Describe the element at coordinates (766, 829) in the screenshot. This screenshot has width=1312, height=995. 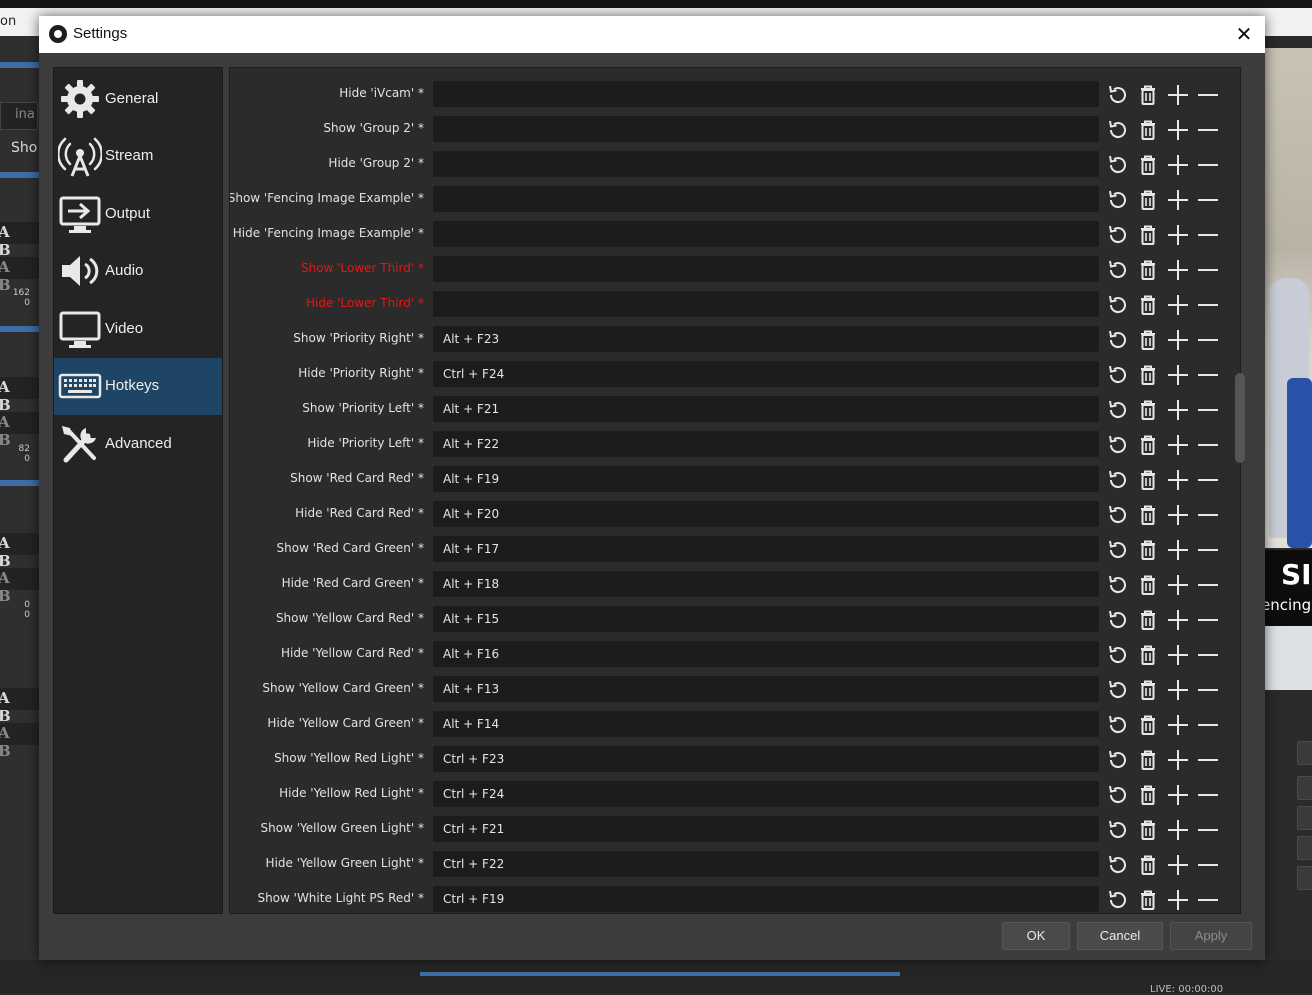
I see `hotkey-input: Ctrl + F21` at that location.